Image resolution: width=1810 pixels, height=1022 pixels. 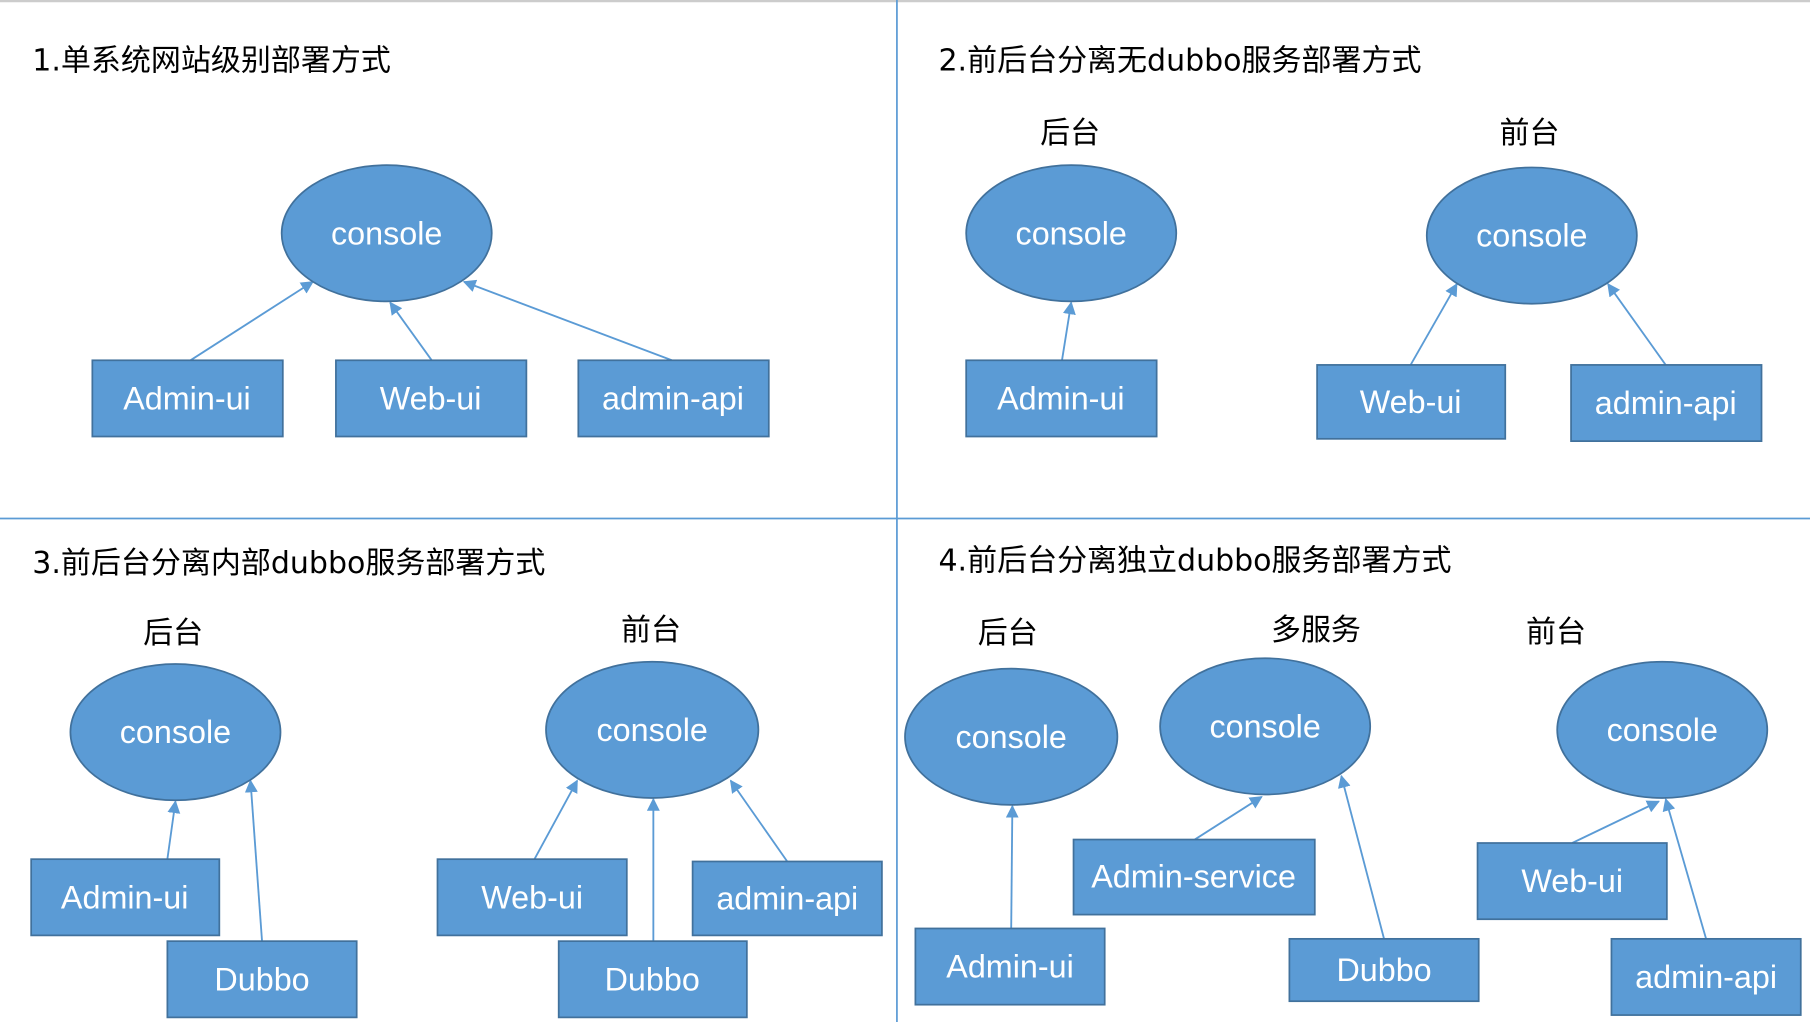 I want to click on panel-title: 2.前后台分离无dubbo服务部署方式, so click(x=1179, y=60).